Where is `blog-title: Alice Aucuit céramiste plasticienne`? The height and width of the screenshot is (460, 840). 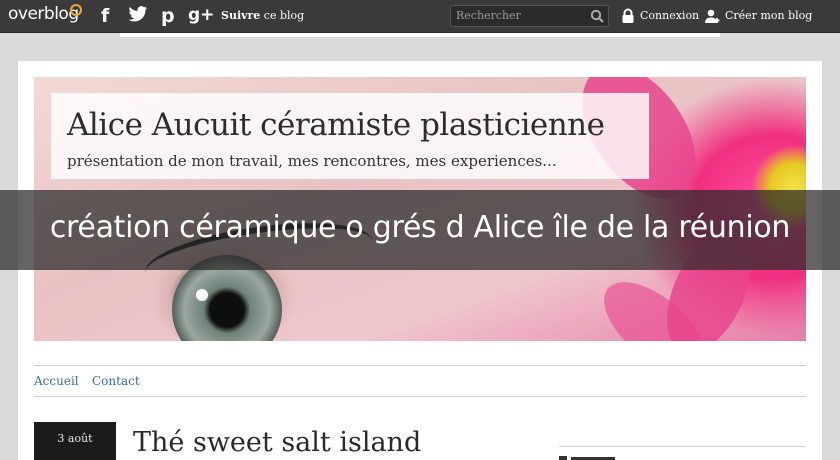 blog-title: Alice Aucuit céramiste plasticienne is located at coordinates (336, 125).